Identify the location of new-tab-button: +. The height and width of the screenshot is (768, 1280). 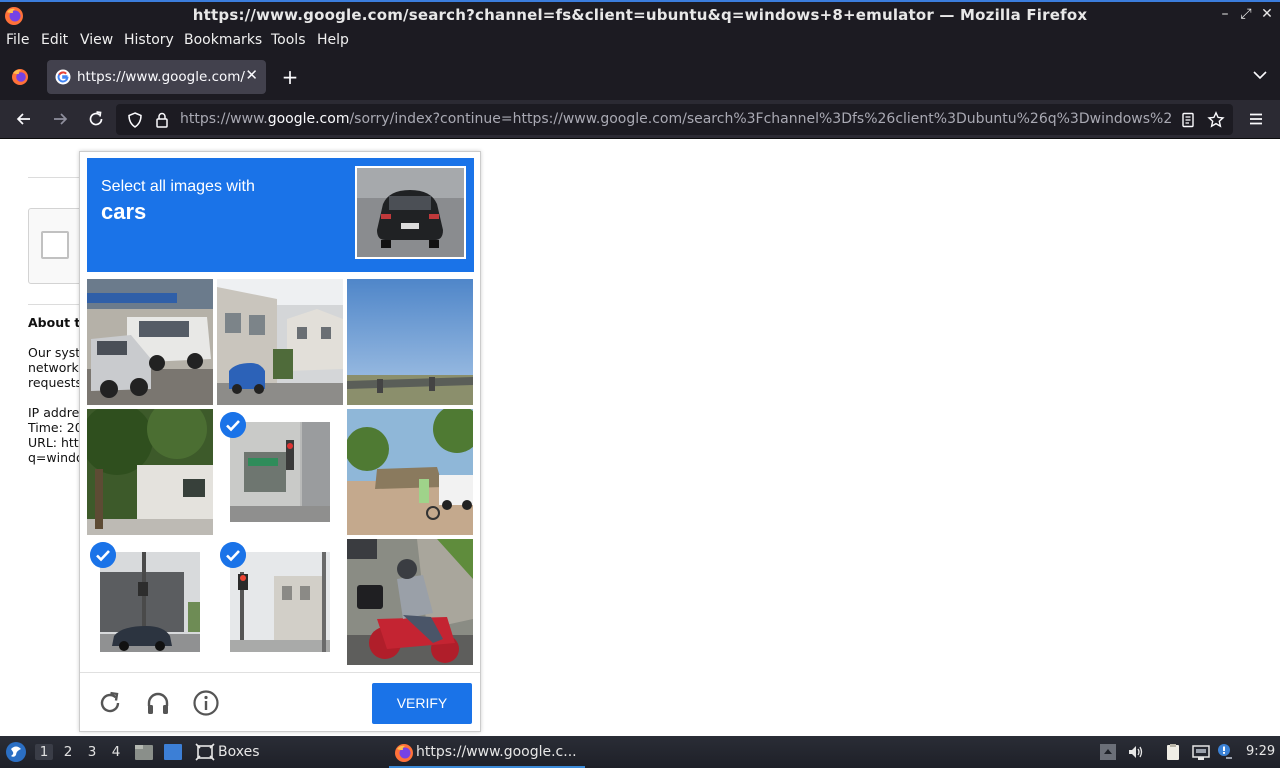
(290, 77).